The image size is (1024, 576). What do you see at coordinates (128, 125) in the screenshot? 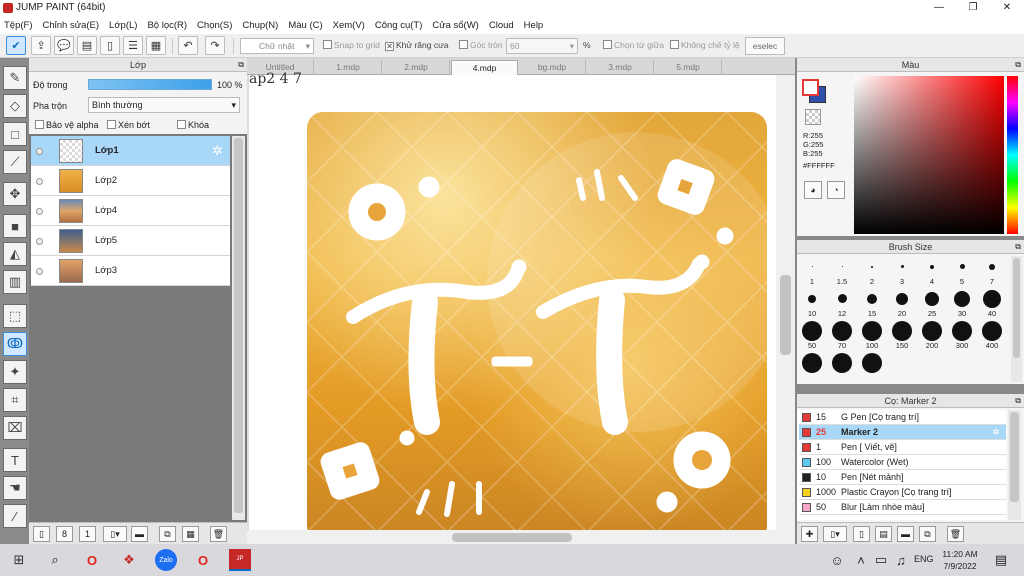
I see `clip-option: Xén bớt` at bounding box center [128, 125].